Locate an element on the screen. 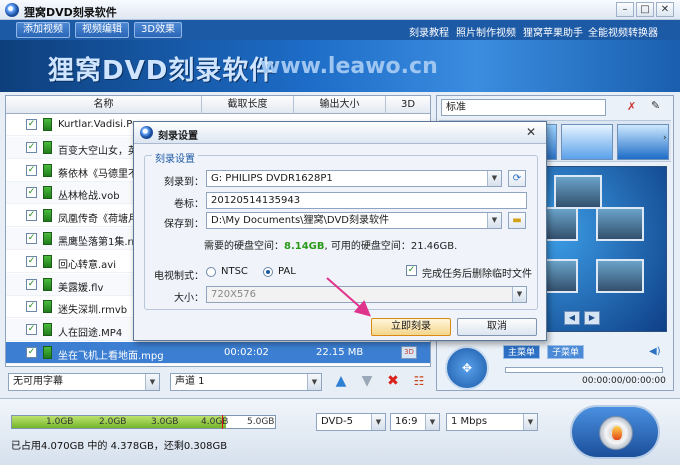 The image size is (680, 465). template-select: 标准 is located at coordinates (523, 107).